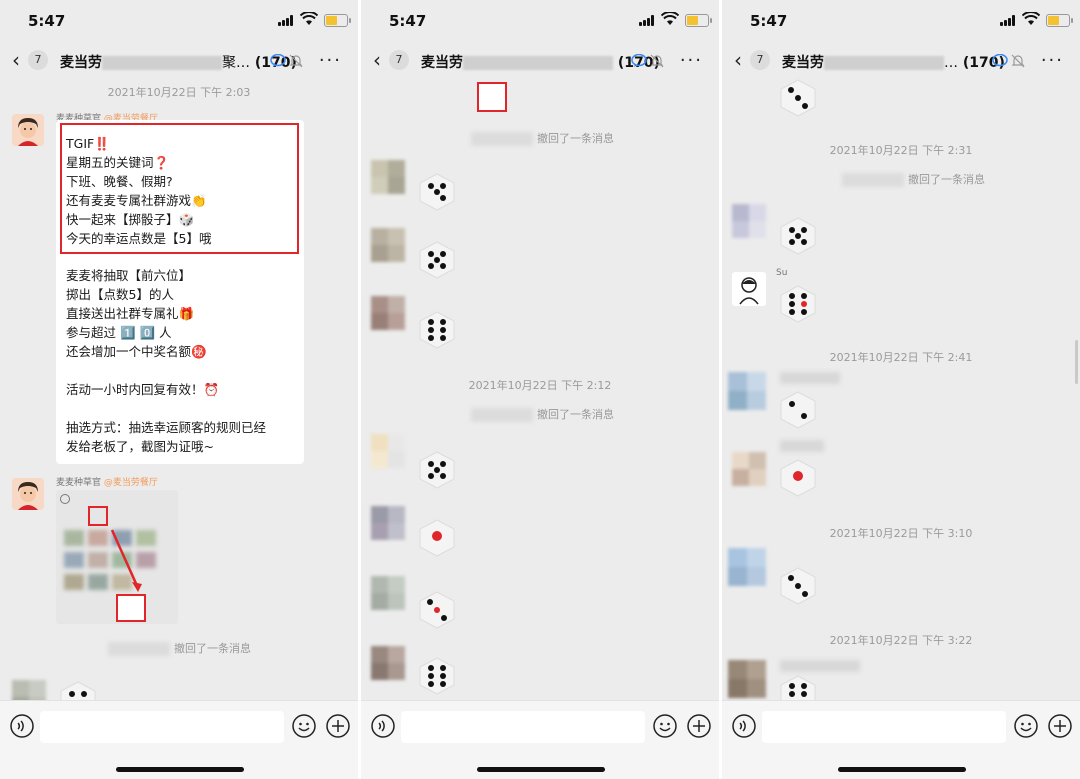 This screenshot has width=1080, height=779. What do you see at coordinates (119, 181) in the screenshot?
I see `message-line: 下班、晚餐、假期?` at bounding box center [119, 181].